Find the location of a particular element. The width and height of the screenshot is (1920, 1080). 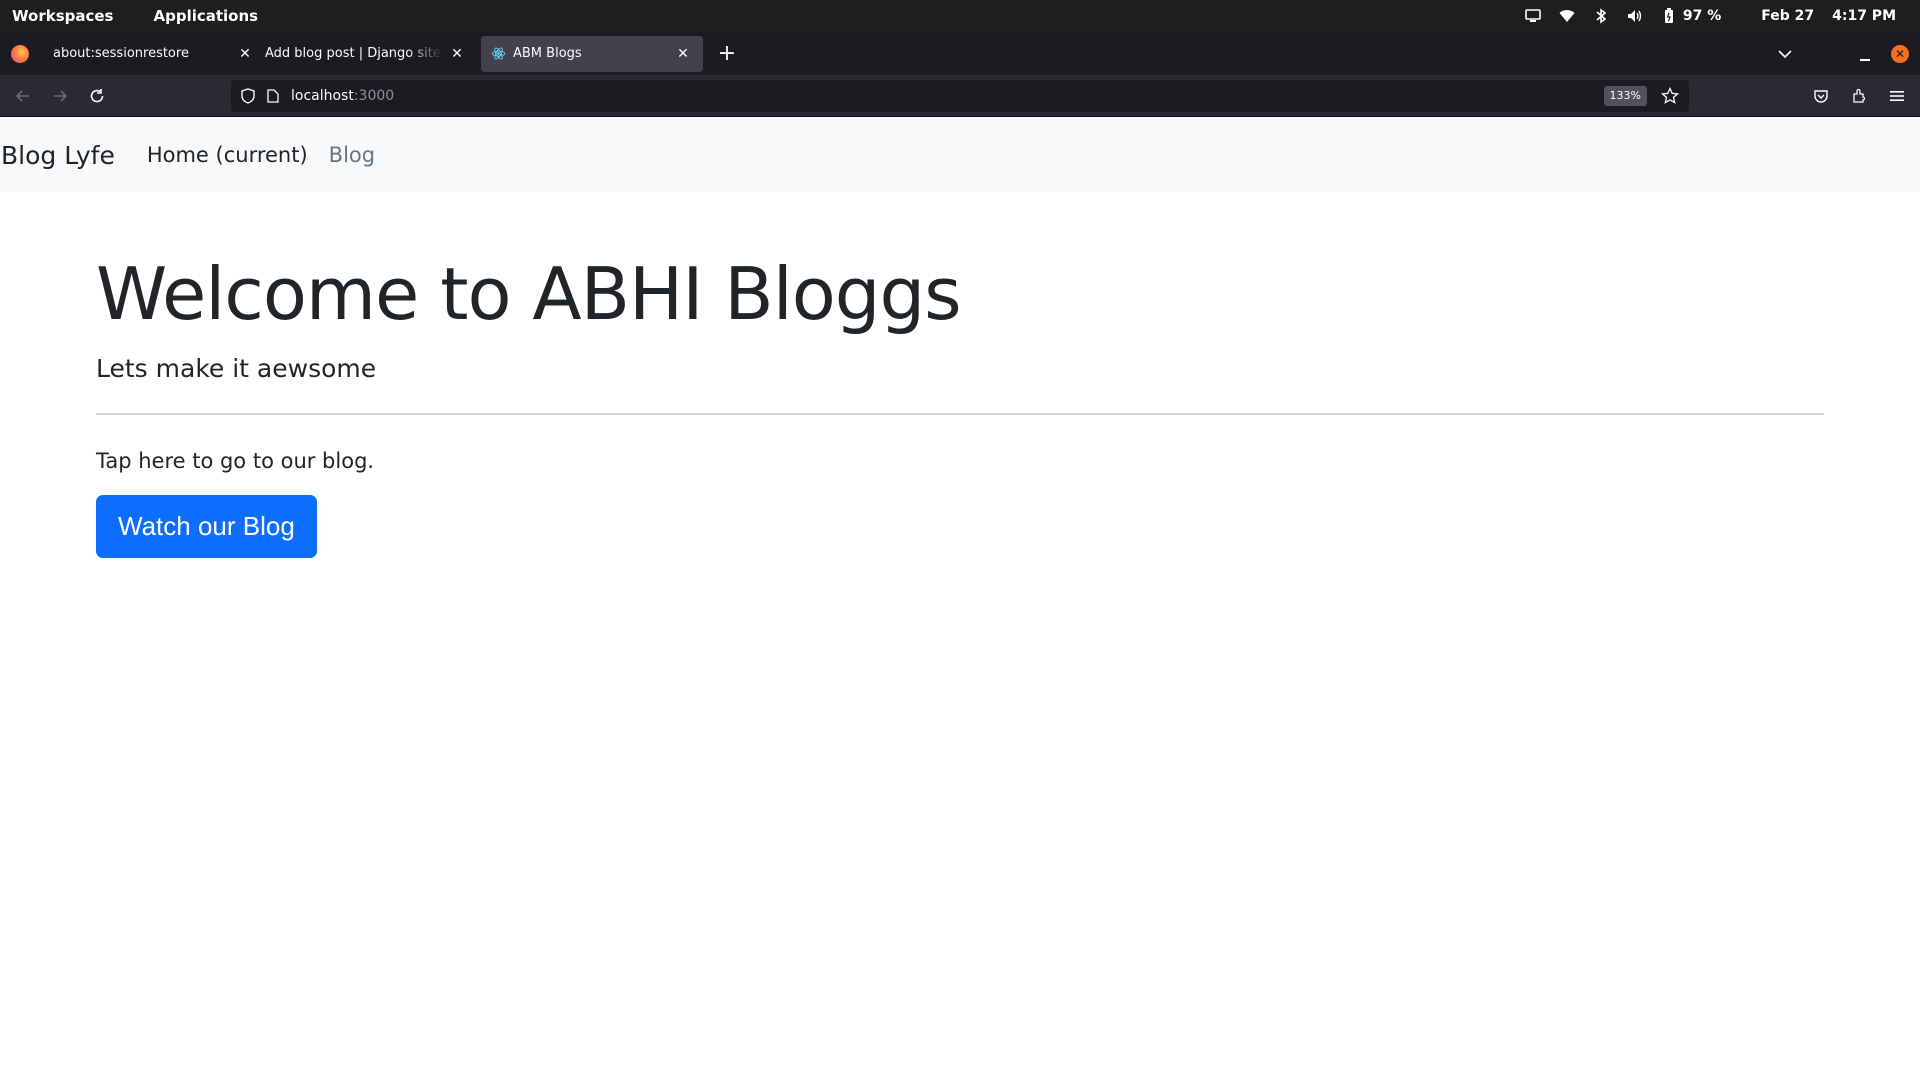

battery-indicator: 97 % is located at coordinates (1691, 16).